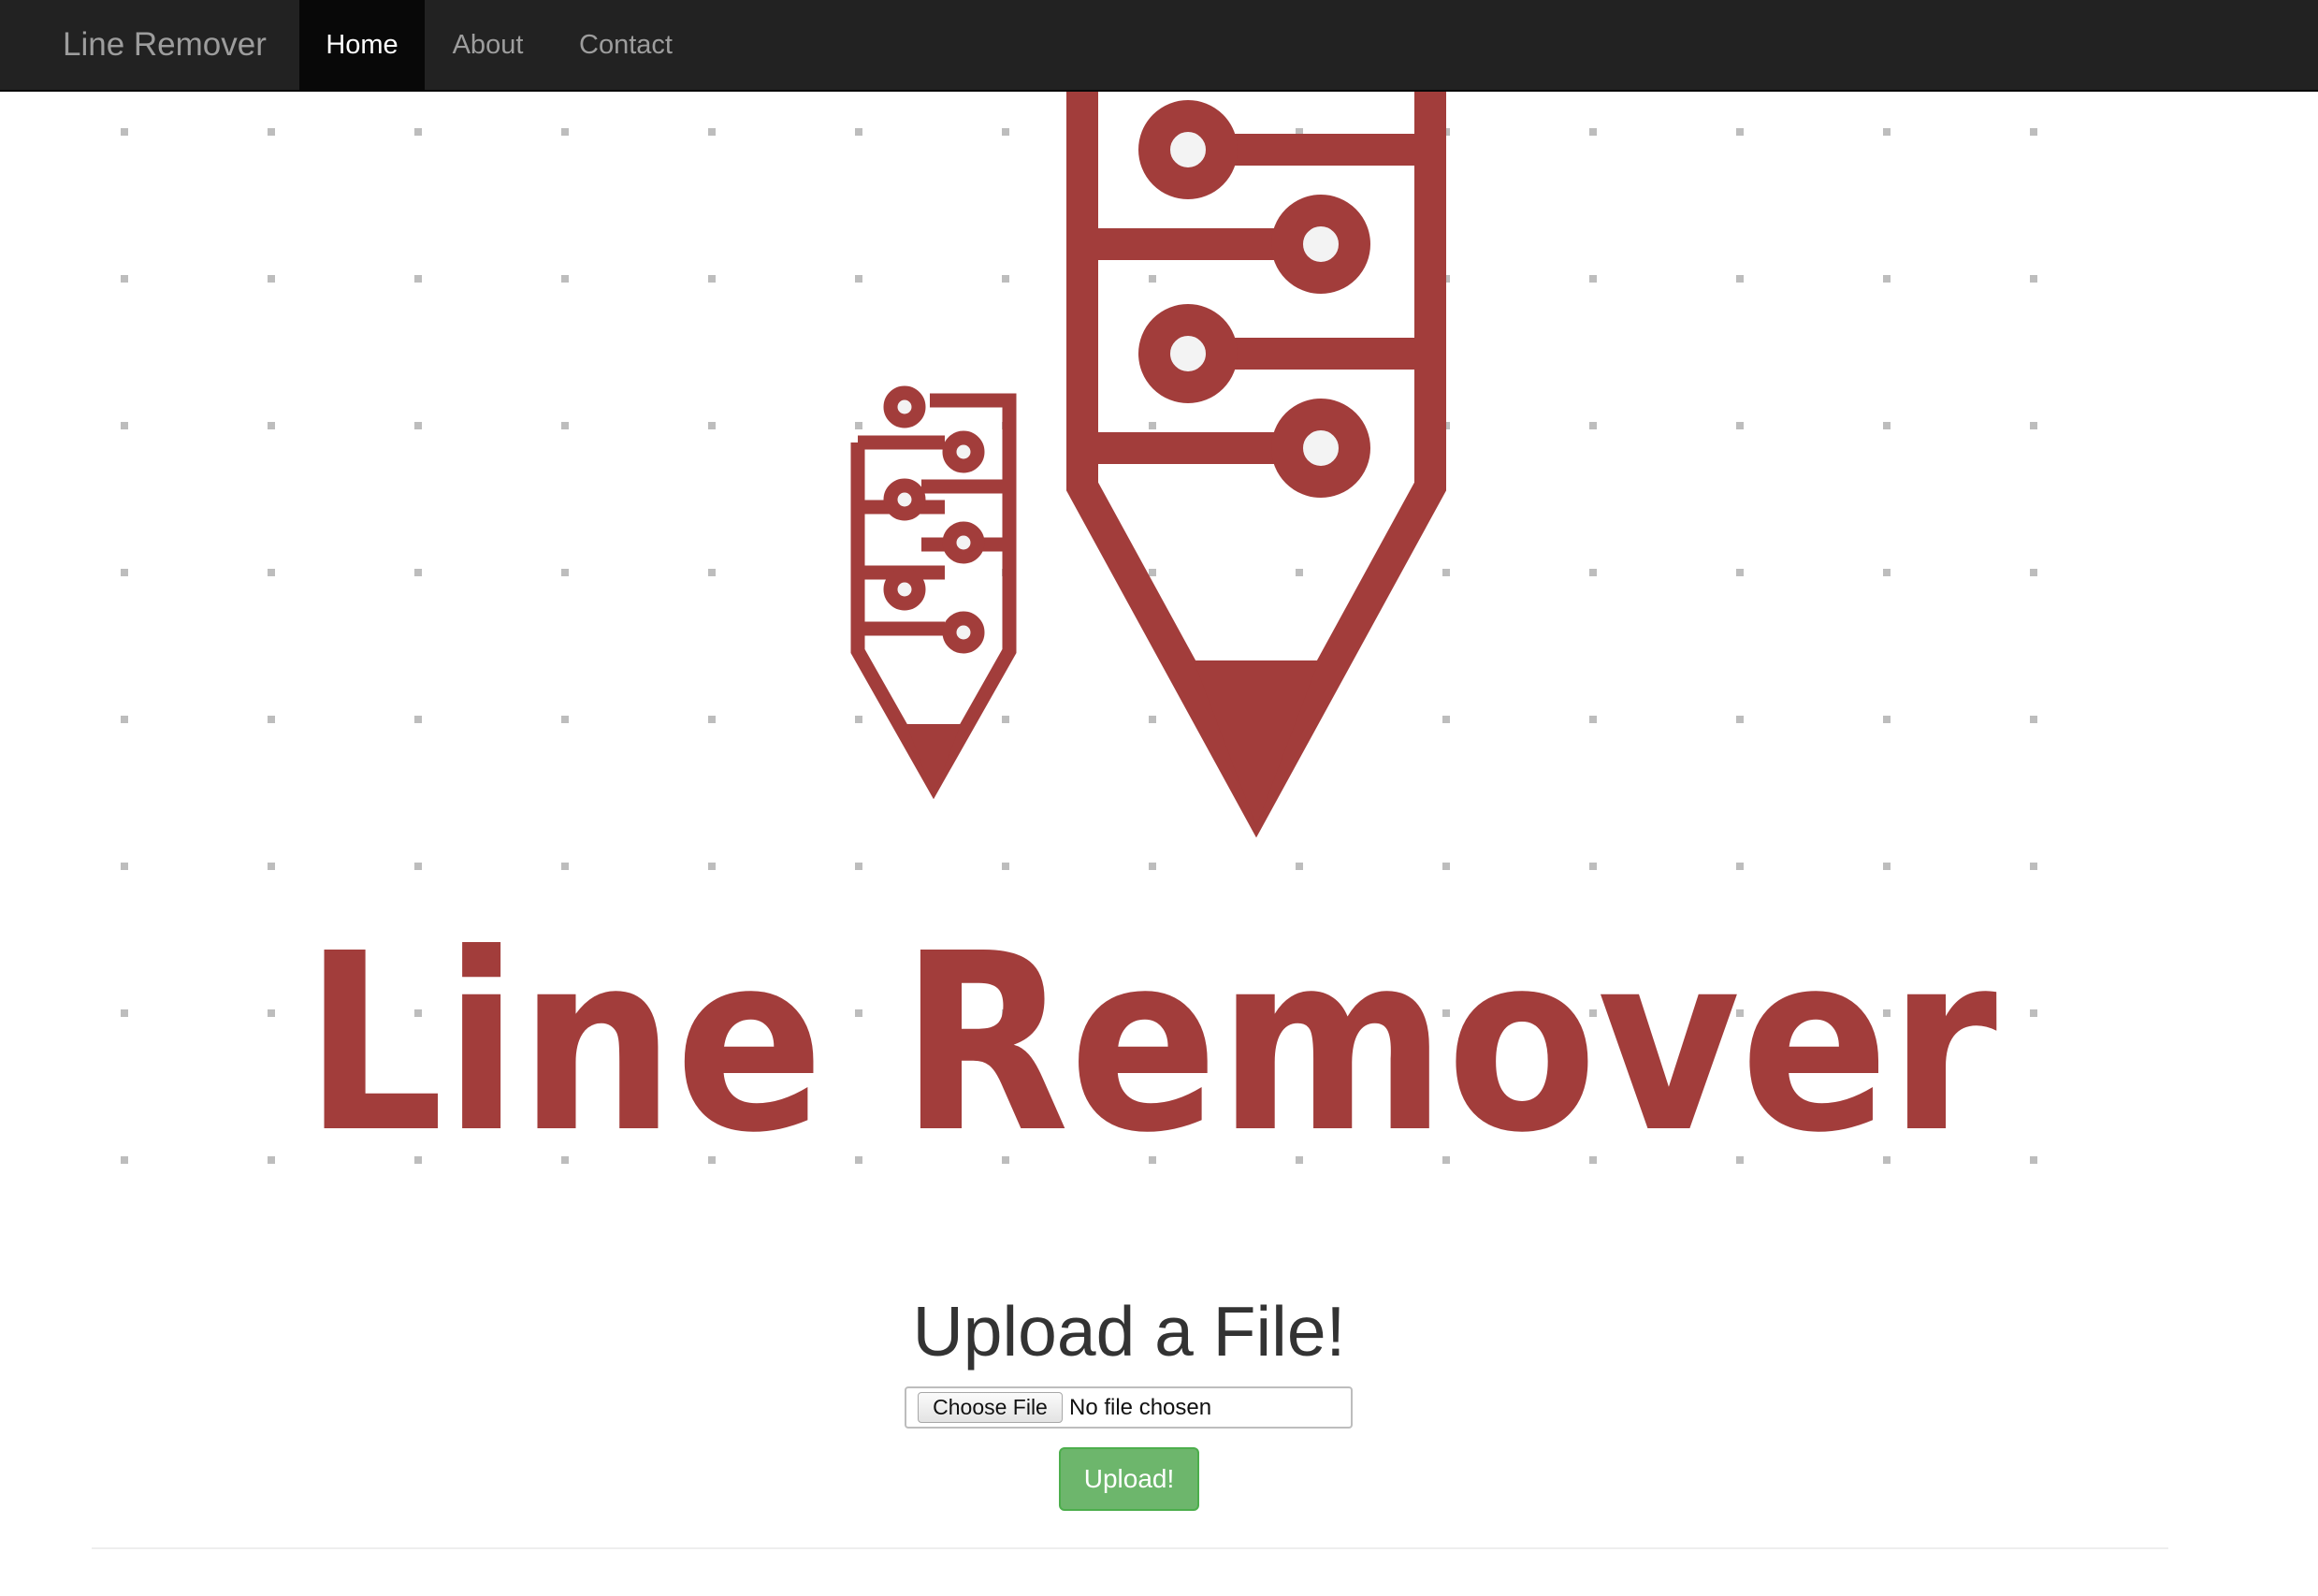 This screenshot has height=1596, width=2318. What do you see at coordinates (626, 46) in the screenshot?
I see `nav-item-contact: Contact` at bounding box center [626, 46].